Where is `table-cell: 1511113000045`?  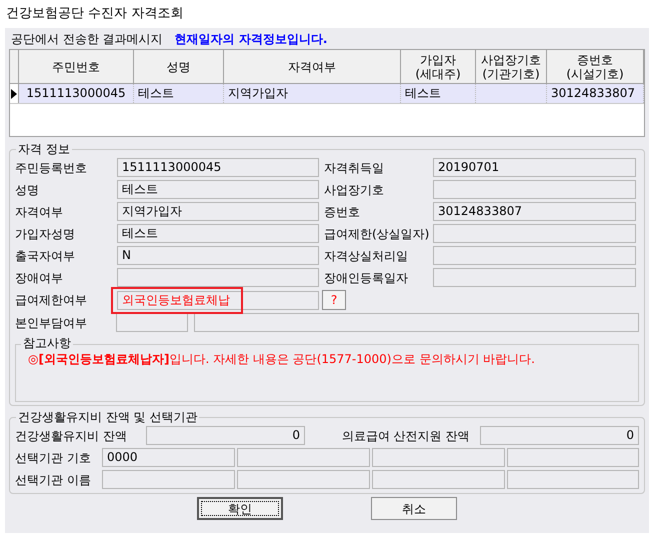 table-cell: 1511113000045 is located at coordinates (76, 93).